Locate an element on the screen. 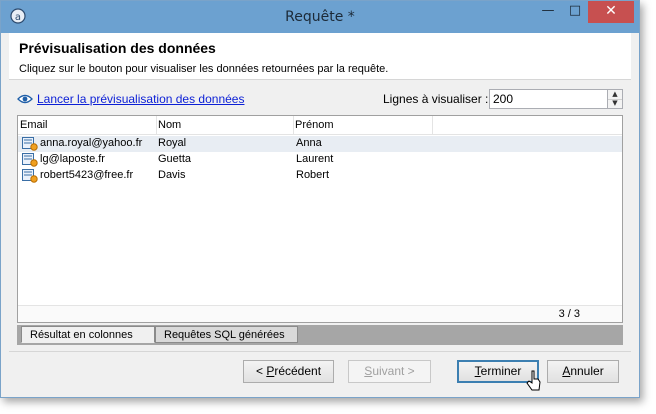 The width and height of the screenshot is (656, 414). cancel-button: Annuler is located at coordinates (583, 371).